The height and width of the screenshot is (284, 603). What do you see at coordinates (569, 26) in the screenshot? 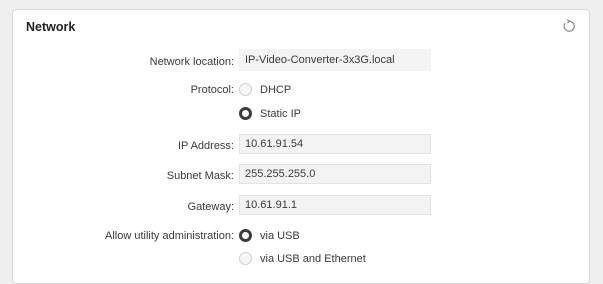
I see `reset-arrow-icon` at bounding box center [569, 26].